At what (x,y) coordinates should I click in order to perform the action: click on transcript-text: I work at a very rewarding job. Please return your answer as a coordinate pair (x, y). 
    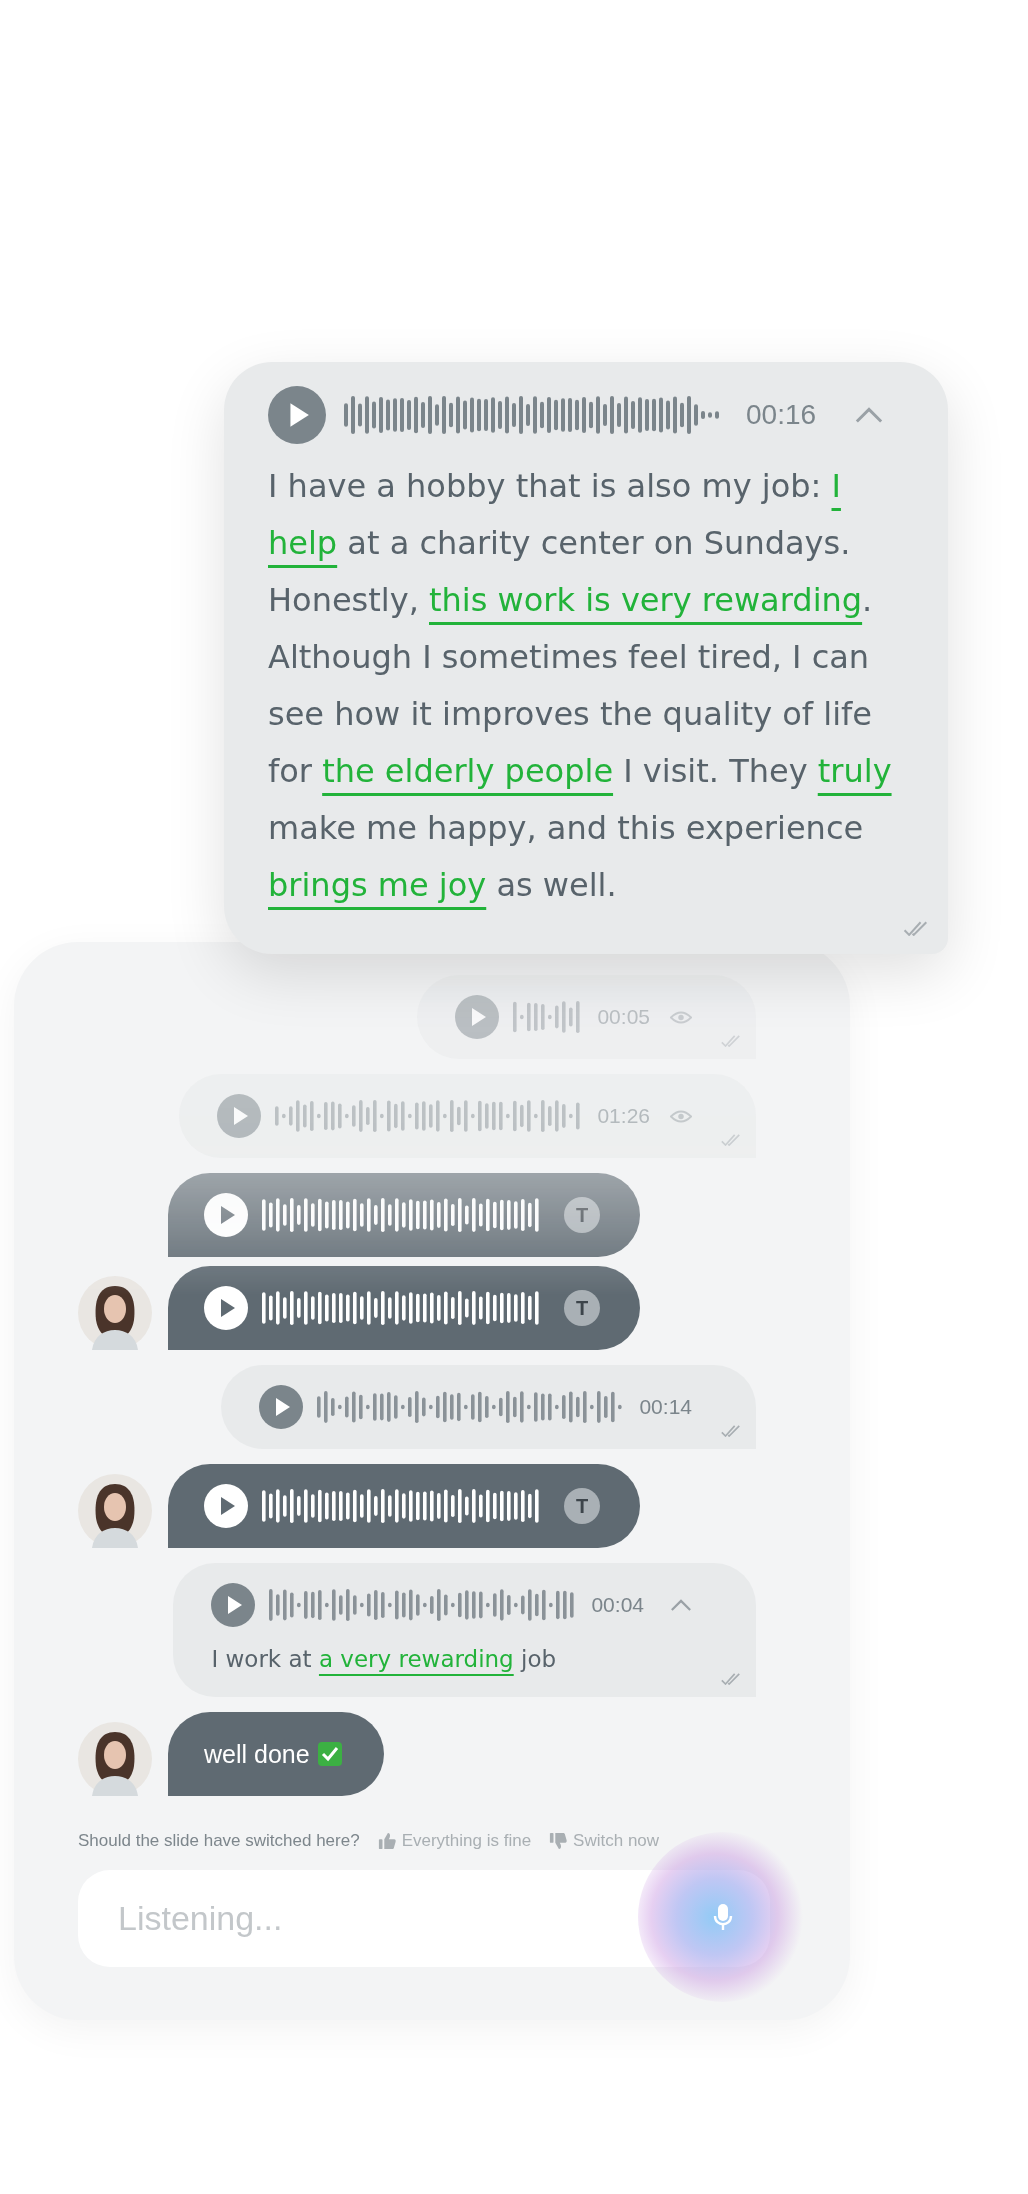
    Looking at the image, I should click on (384, 1659).